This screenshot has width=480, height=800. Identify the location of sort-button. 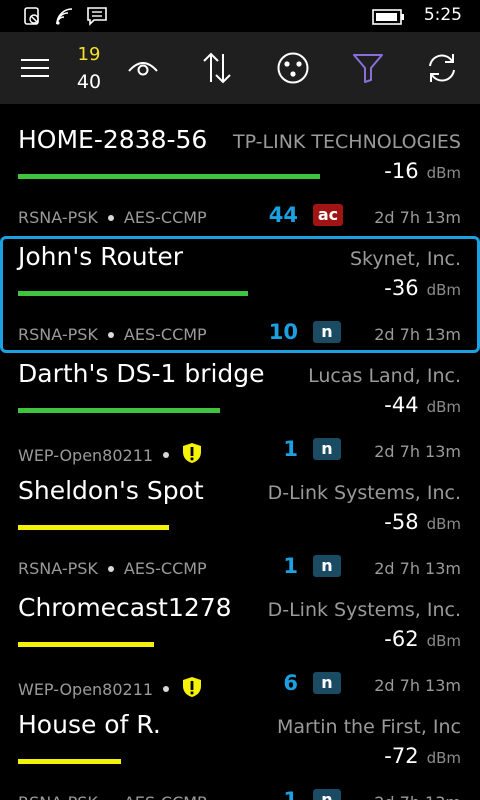
(217, 68).